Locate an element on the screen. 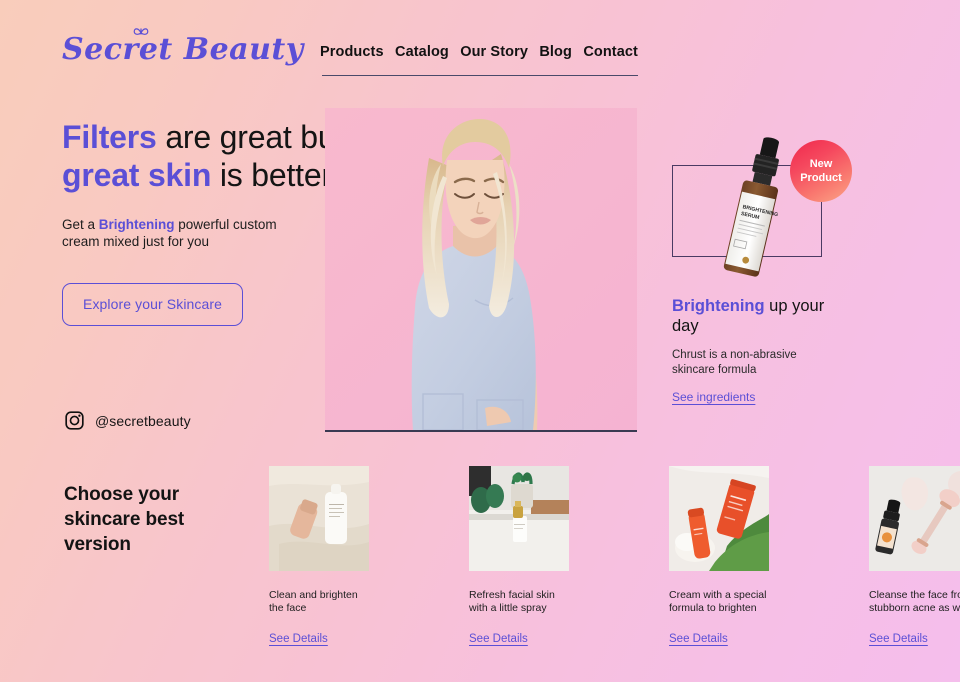 This screenshot has width=960, height=682. hero-subtitle-text-1: Get a is located at coordinates (80, 224).